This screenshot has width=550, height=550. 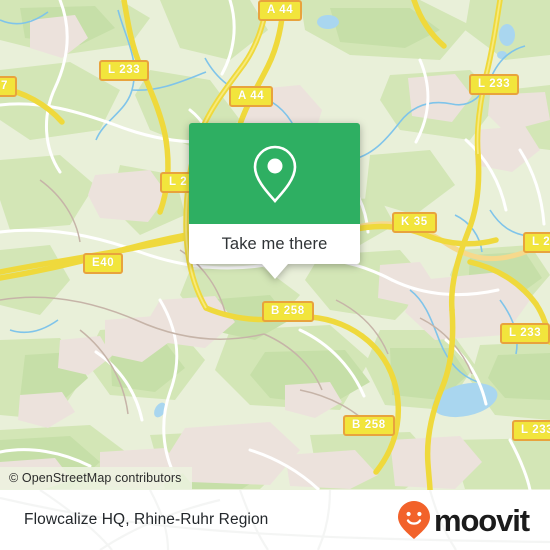 What do you see at coordinates (369, 425) in the screenshot?
I see `road-shield-b258-lower: B 258` at bounding box center [369, 425].